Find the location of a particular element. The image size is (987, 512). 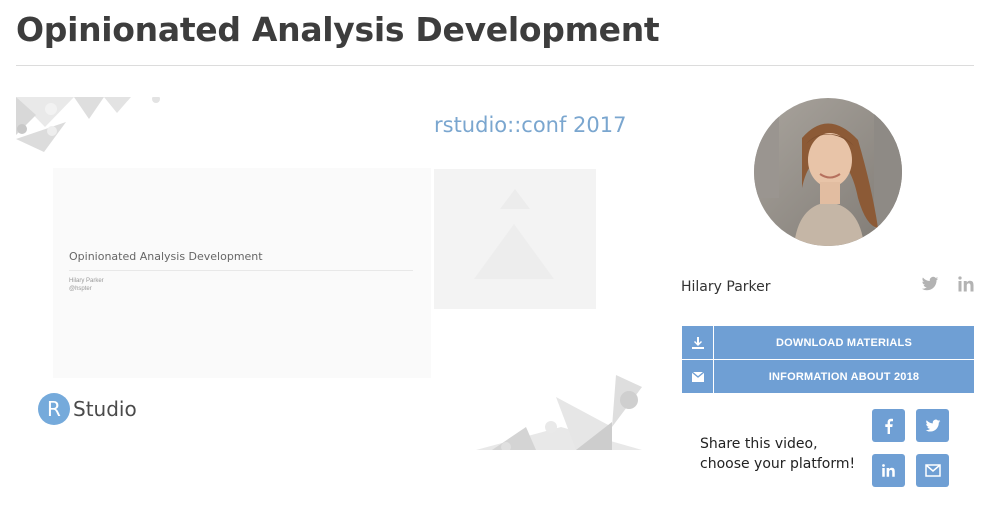

share-prompt: Share this video, choose your platform! is located at coordinates (777, 454).